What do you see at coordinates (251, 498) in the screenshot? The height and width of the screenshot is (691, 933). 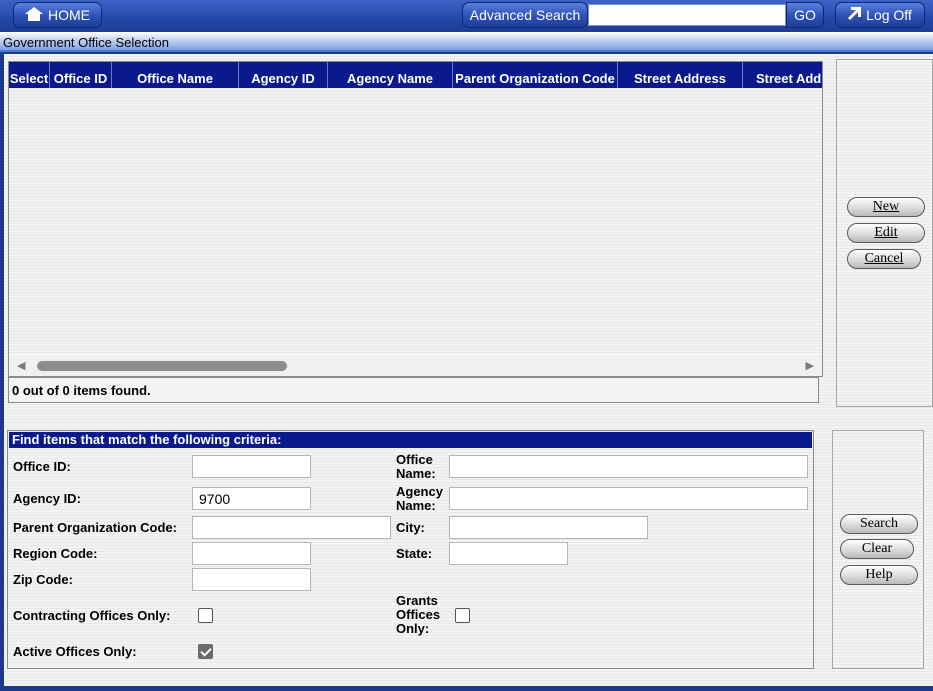 I see `agency-id-field` at bounding box center [251, 498].